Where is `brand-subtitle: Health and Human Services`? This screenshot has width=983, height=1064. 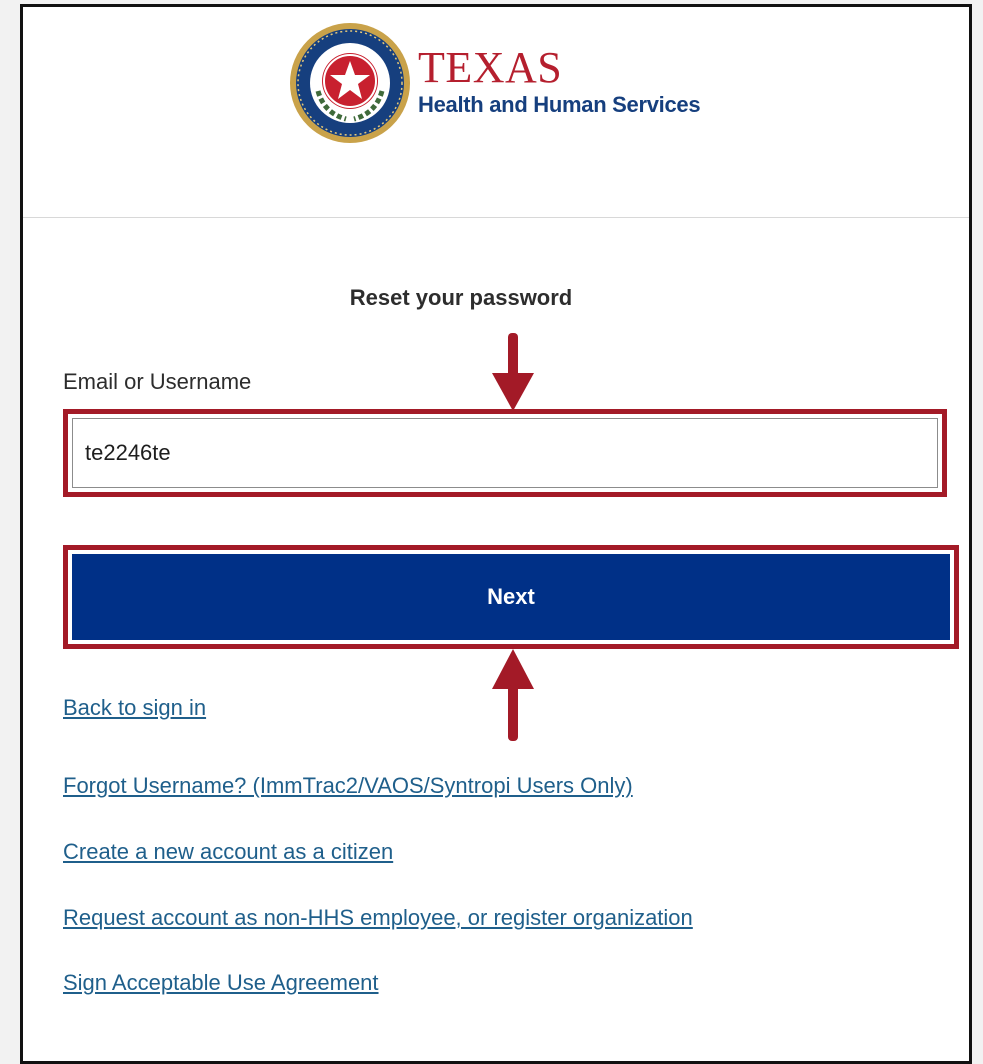
brand-subtitle: Health and Human Services is located at coordinates (559, 104).